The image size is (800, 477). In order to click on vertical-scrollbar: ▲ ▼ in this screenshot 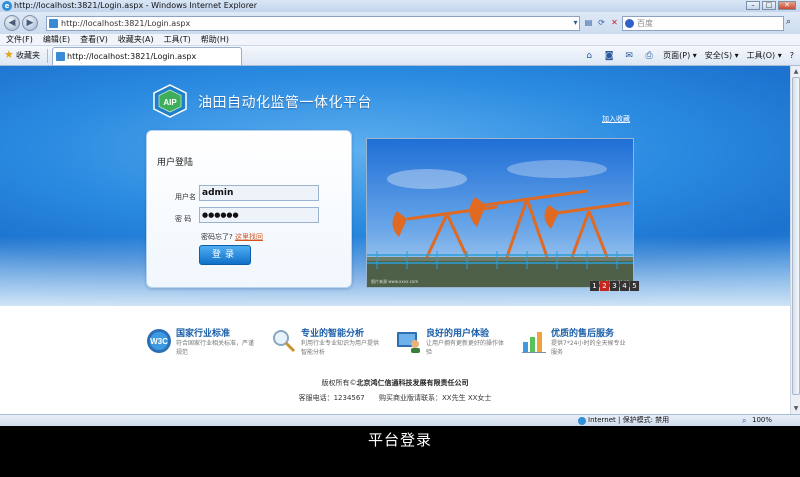, I will do `click(795, 240)`.